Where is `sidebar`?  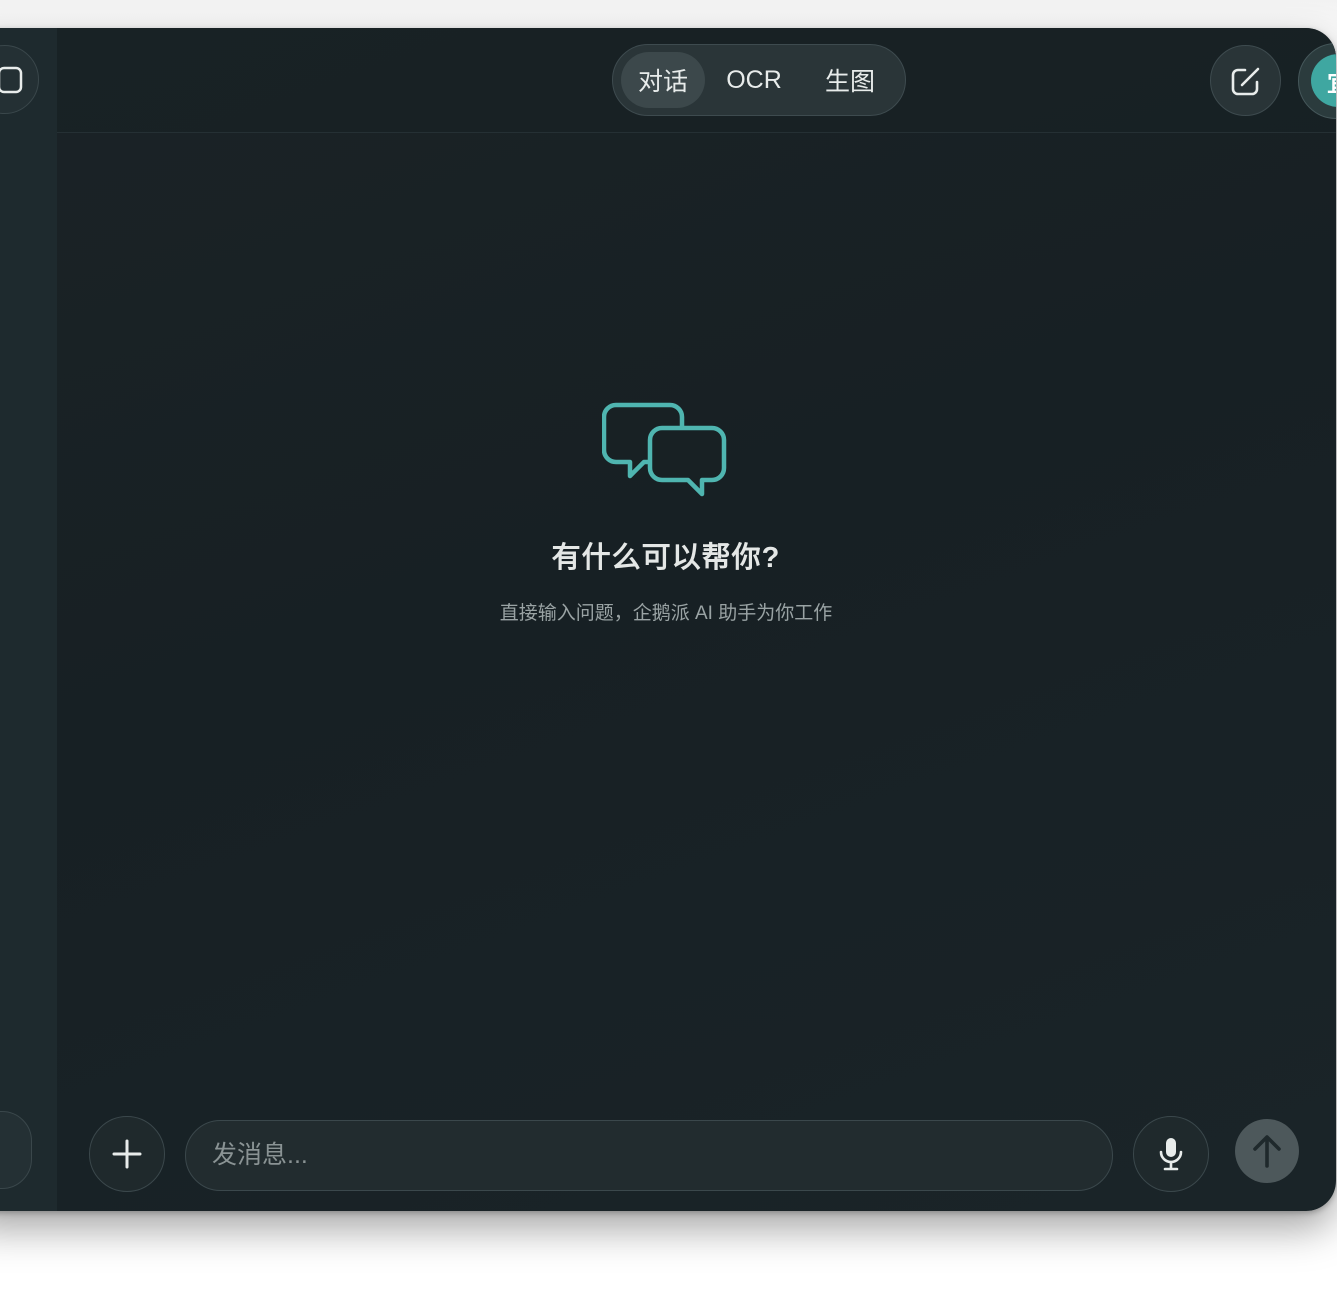
sidebar is located at coordinates (28, 619).